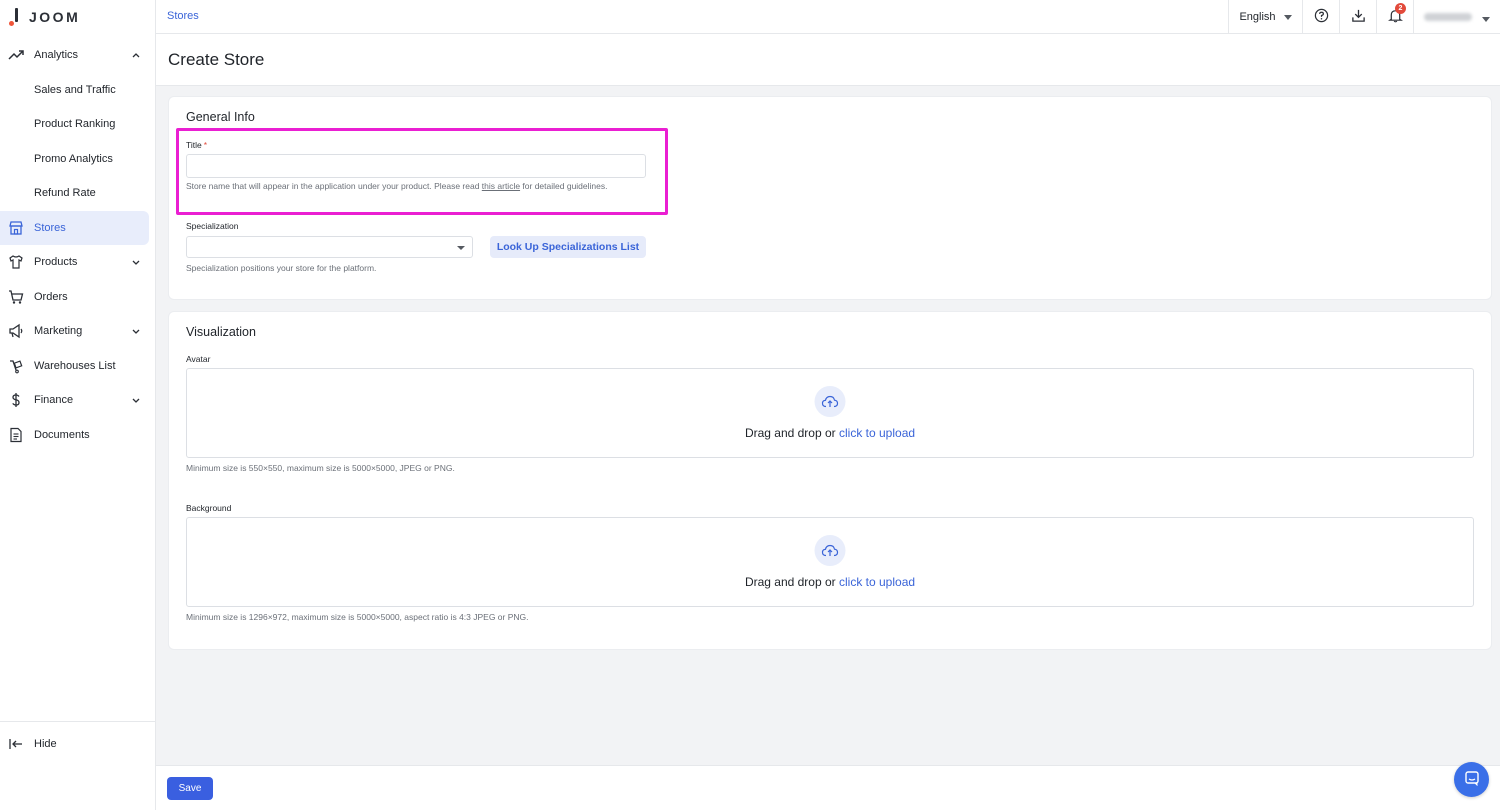  Describe the element at coordinates (209, 508) in the screenshot. I see `background-label: Background` at that location.